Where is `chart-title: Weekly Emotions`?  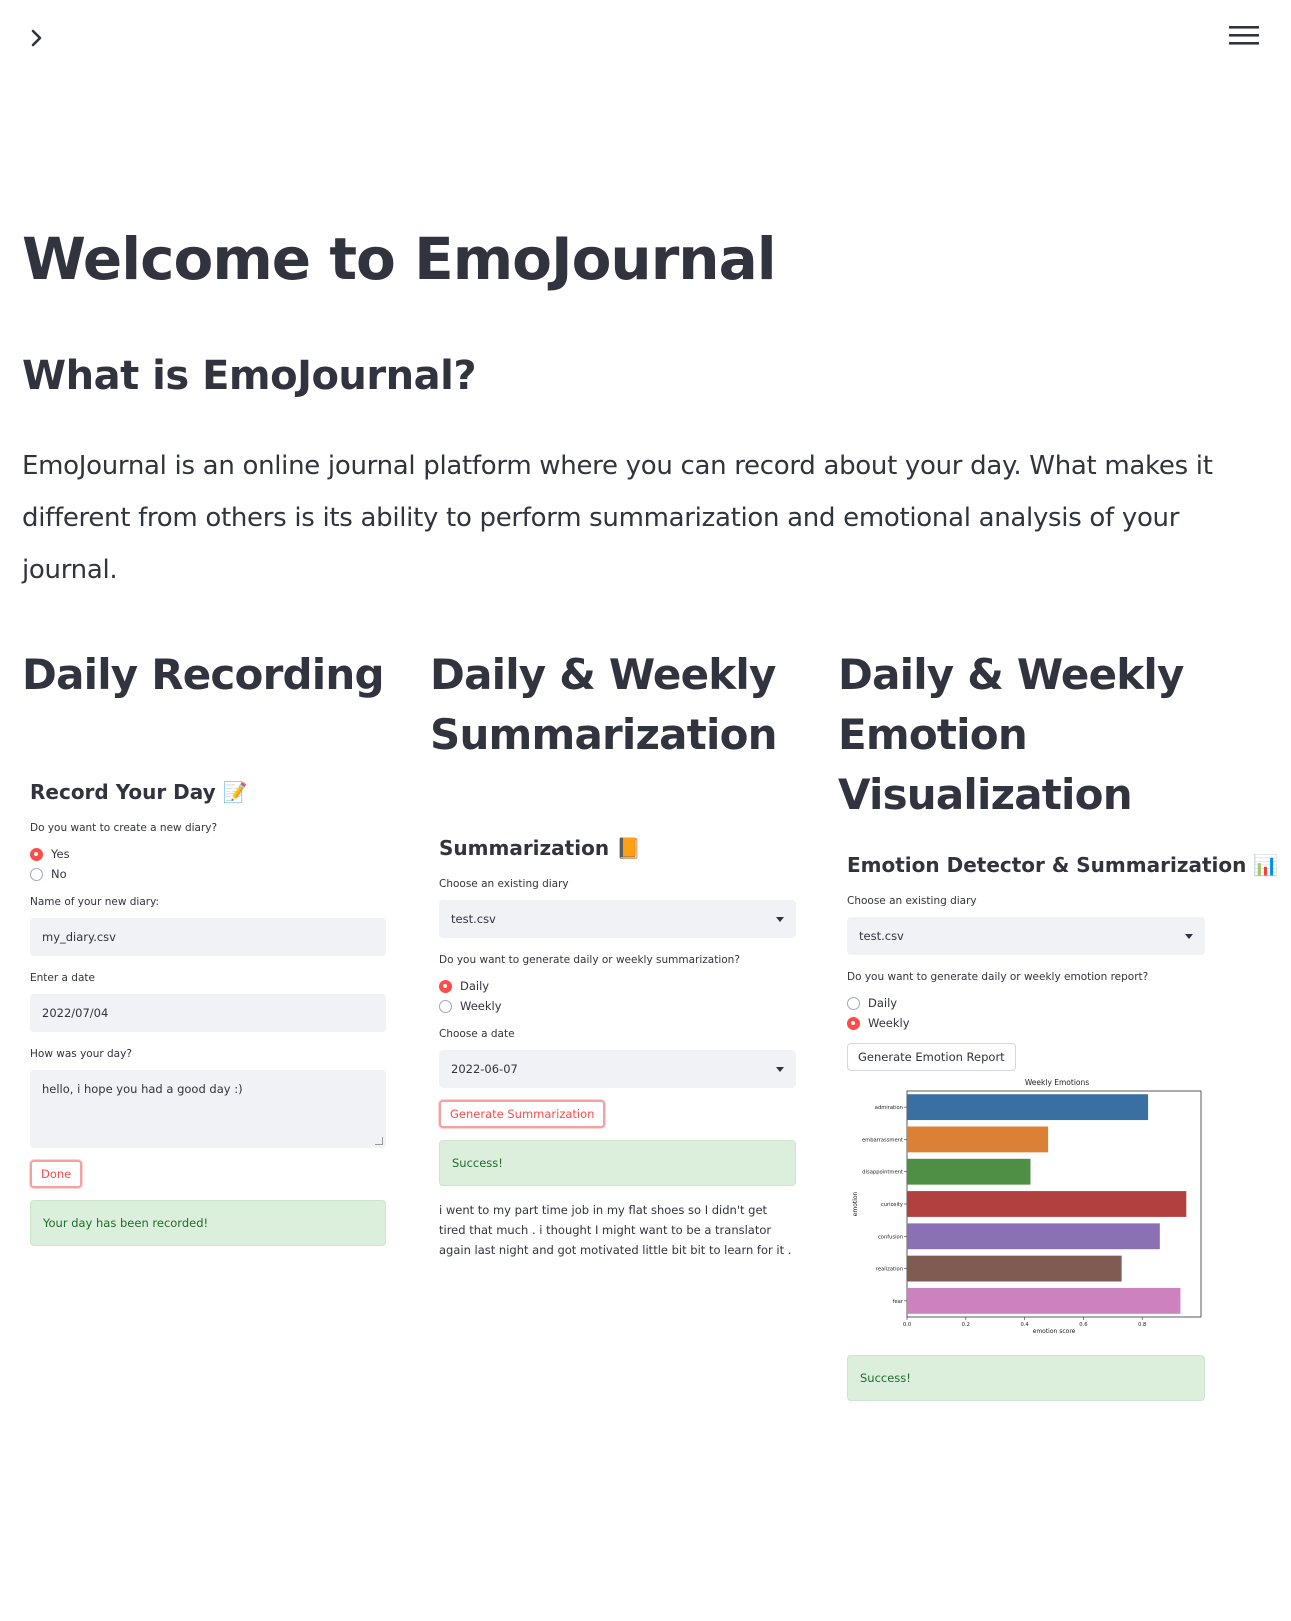 chart-title: Weekly Emotions is located at coordinates (1057, 1082).